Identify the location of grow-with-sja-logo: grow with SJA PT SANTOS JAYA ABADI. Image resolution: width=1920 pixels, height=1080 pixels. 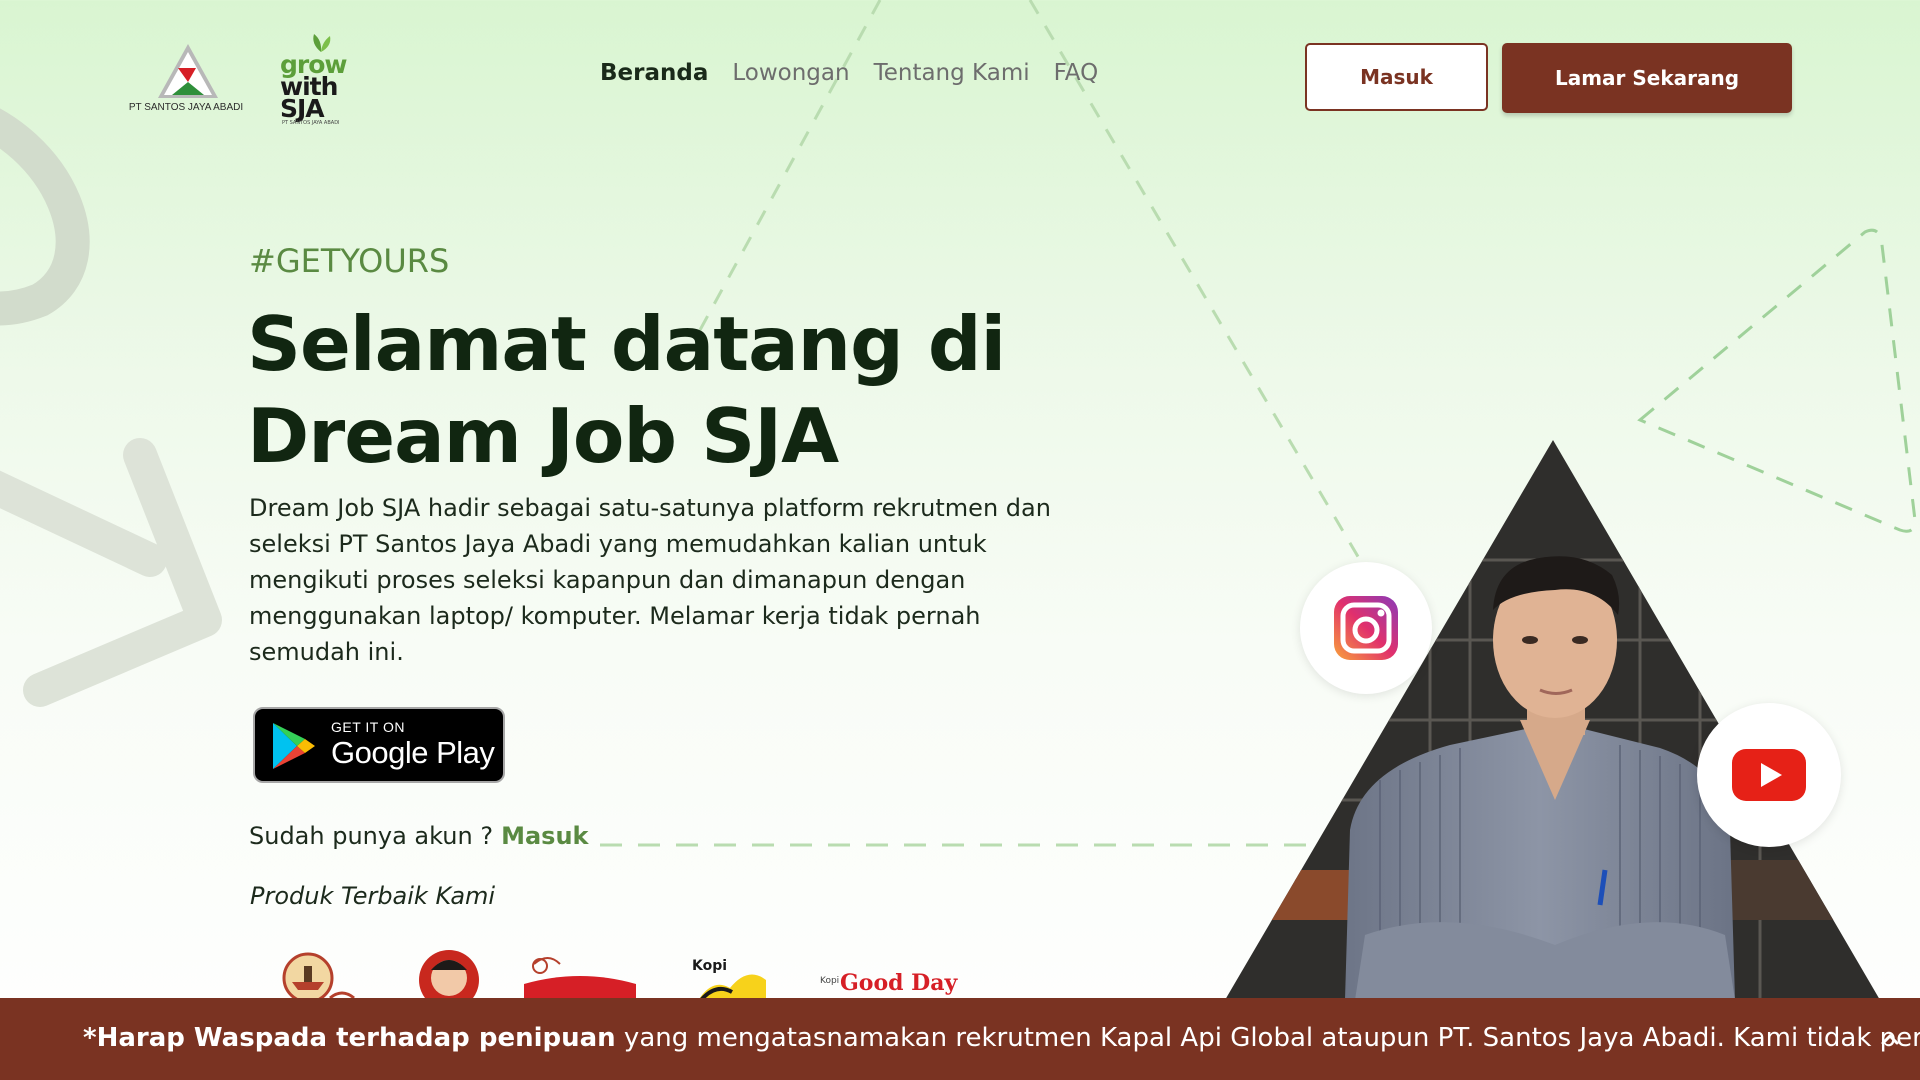
(321, 79).